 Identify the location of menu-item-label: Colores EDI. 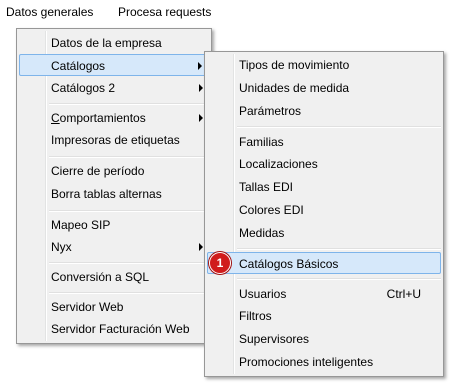
(271, 210).